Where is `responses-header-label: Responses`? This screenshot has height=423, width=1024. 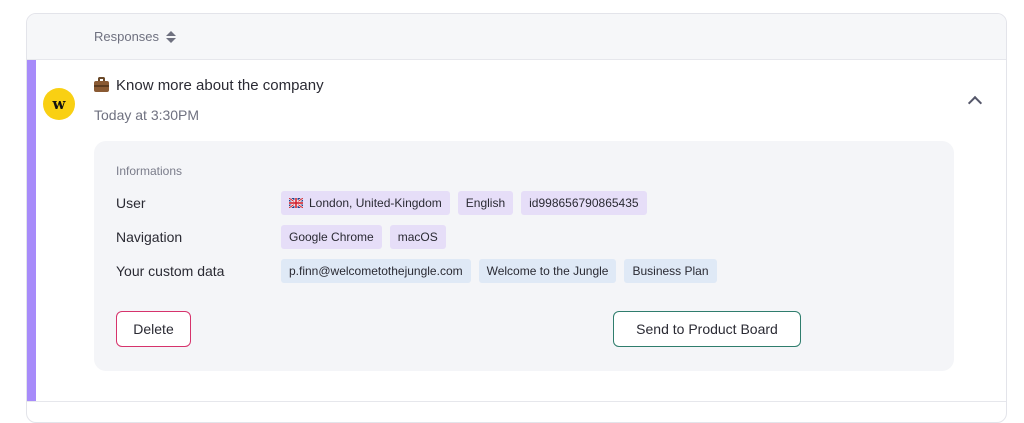 responses-header-label: Responses is located at coordinates (126, 36).